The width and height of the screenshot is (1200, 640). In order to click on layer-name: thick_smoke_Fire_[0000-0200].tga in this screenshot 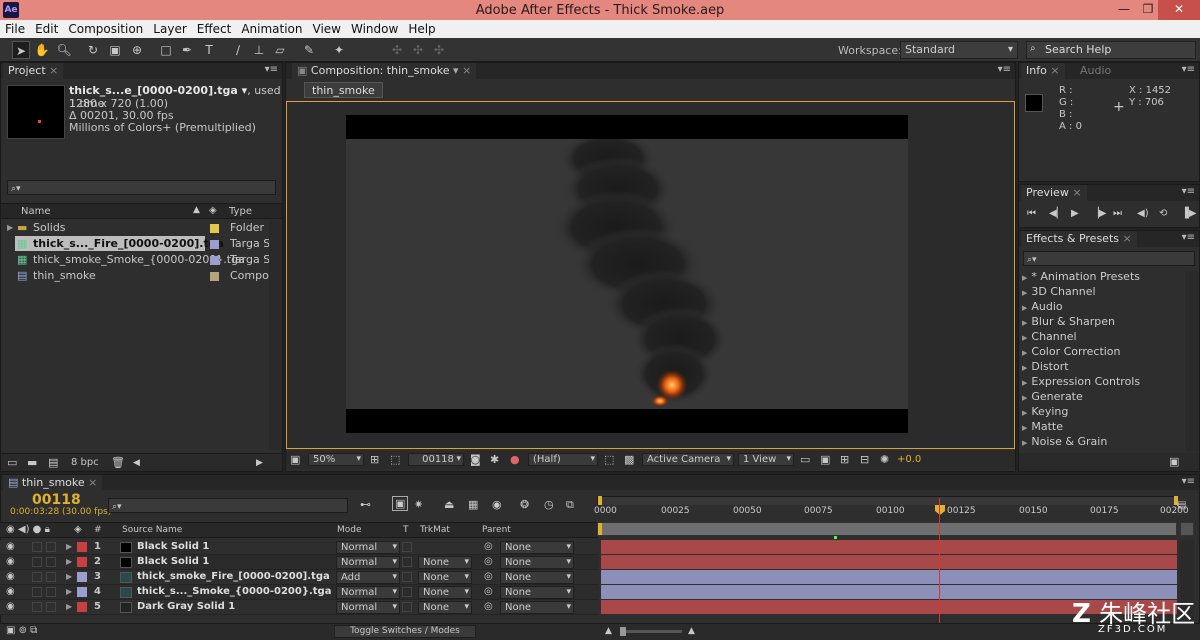, I will do `click(233, 576)`.